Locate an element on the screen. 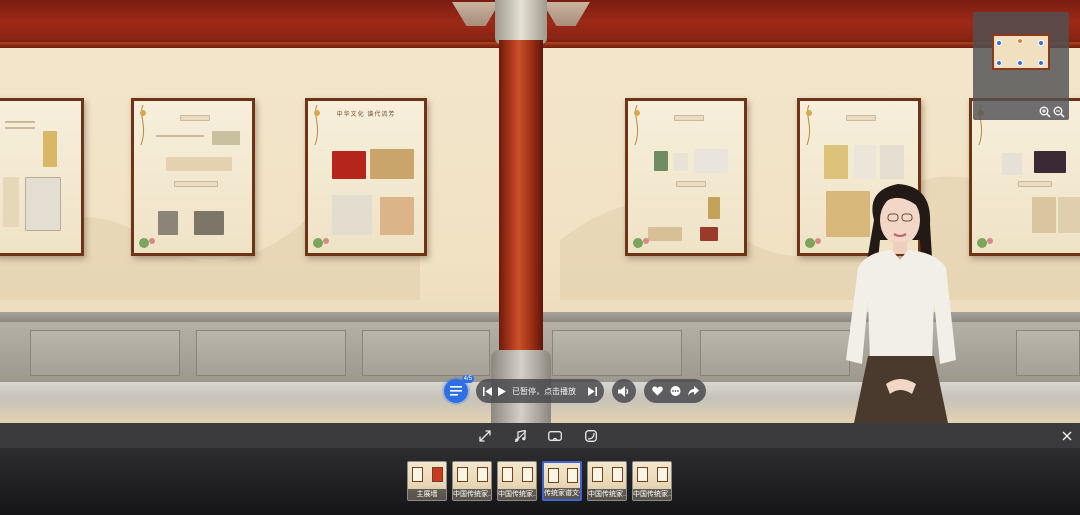 The width and height of the screenshot is (1080, 515). view-toolbar is located at coordinates (540, 435).